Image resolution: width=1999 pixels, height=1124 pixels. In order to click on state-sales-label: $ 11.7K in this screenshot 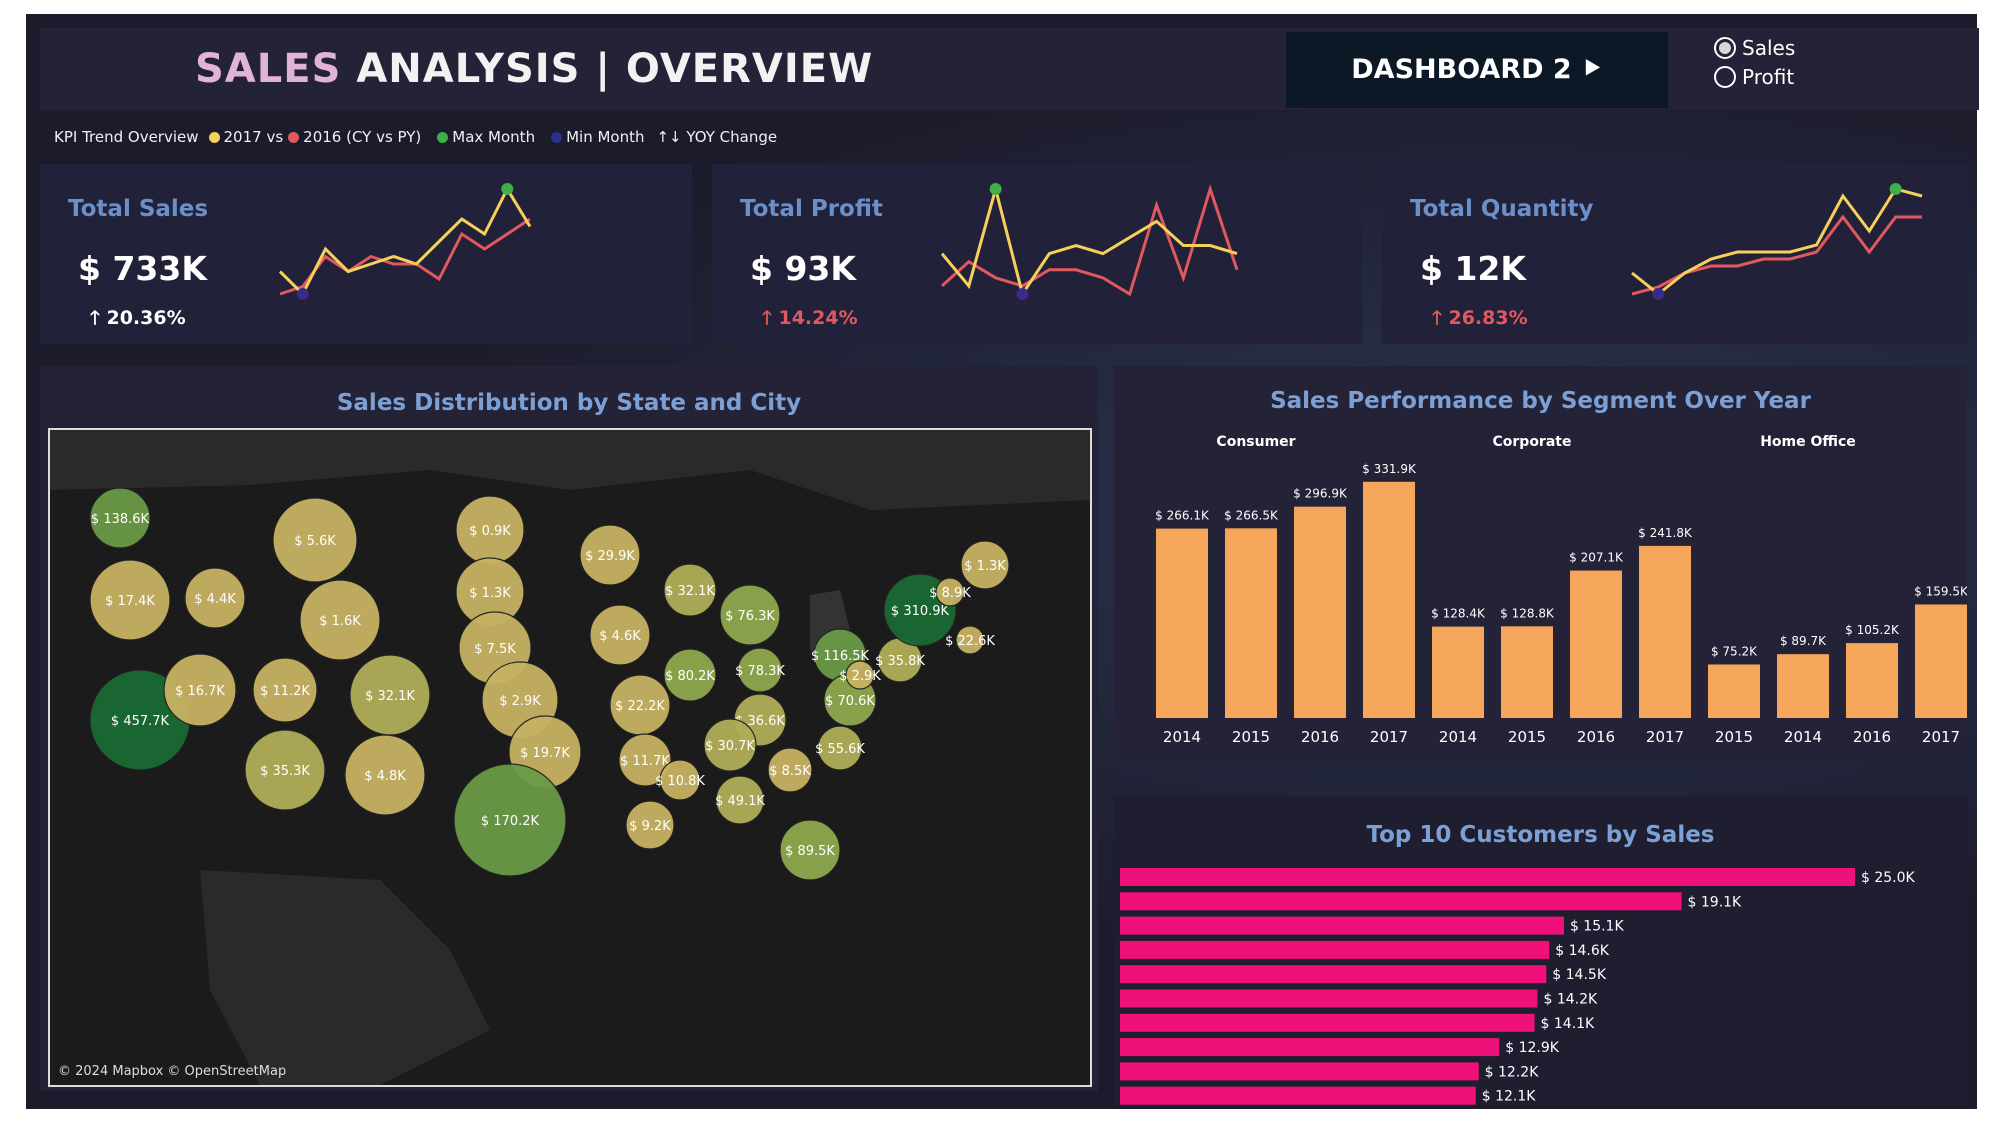, I will do `click(645, 761)`.